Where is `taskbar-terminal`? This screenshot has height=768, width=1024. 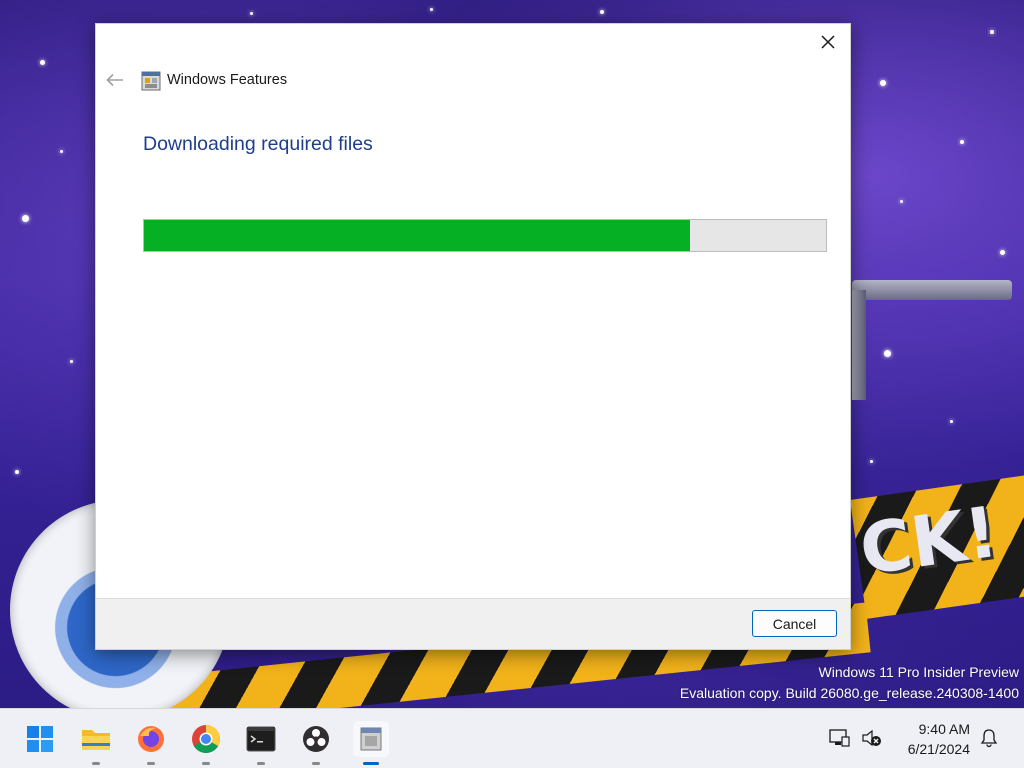
taskbar-terminal is located at coordinates (261, 743).